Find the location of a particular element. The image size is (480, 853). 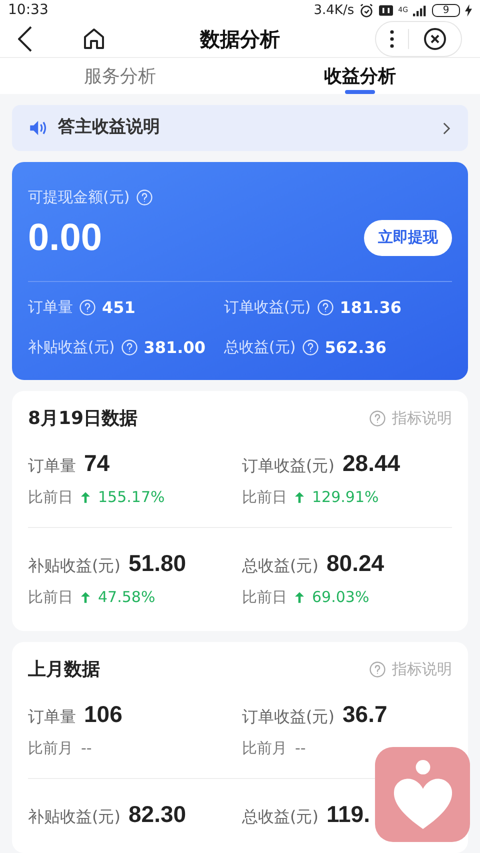

stat-value: 451 is located at coordinates (119, 307).